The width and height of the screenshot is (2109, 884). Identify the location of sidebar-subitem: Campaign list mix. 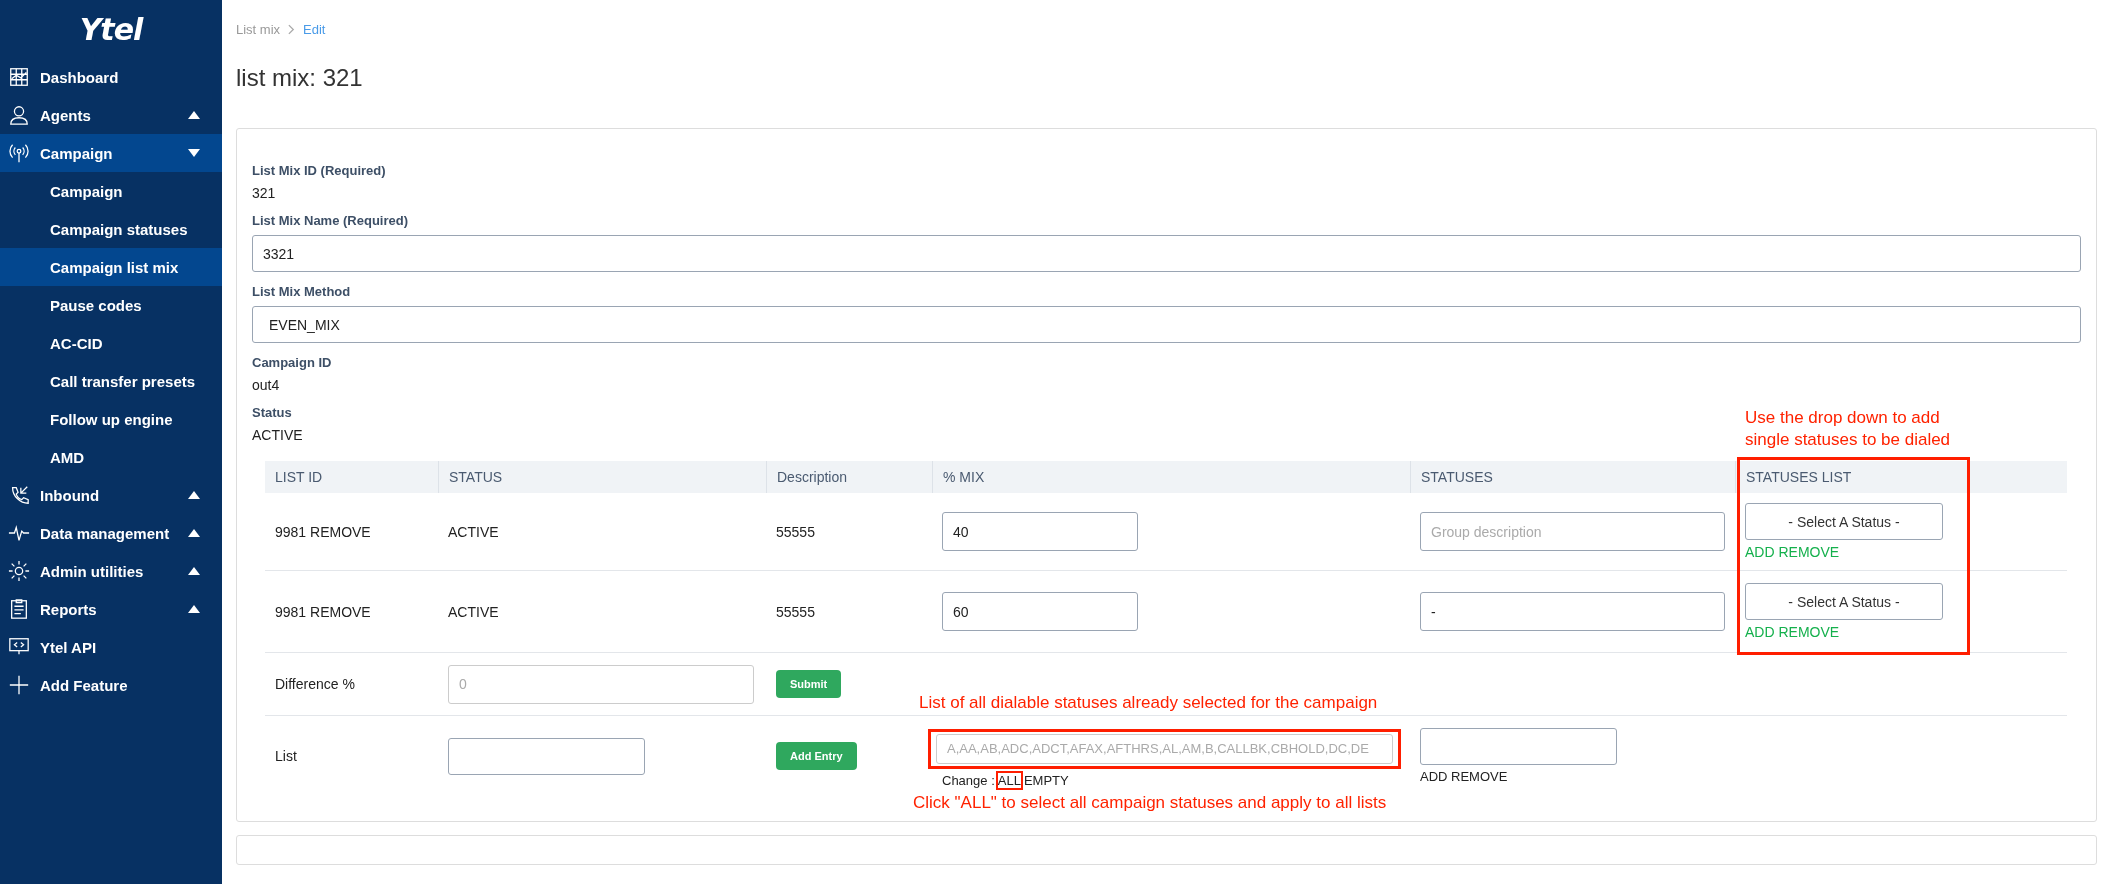
(111, 267).